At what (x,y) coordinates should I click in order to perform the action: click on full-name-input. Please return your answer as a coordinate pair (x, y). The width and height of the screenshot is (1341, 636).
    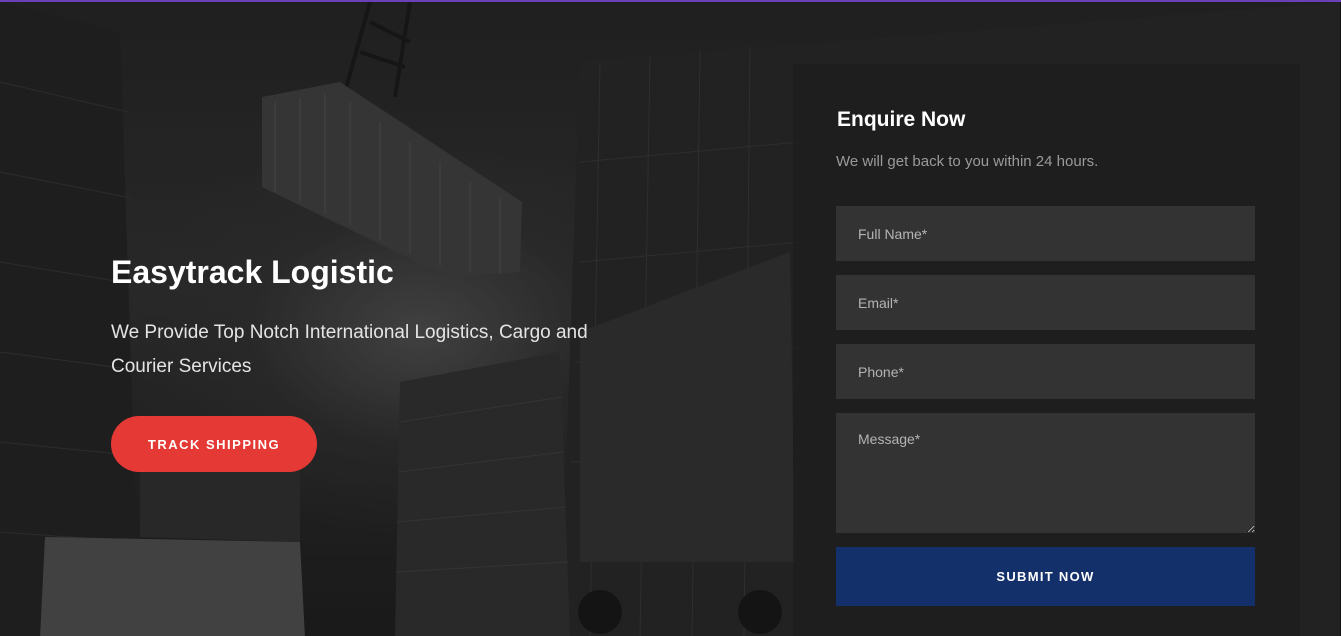
    Looking at the image, I should click on (1045, 233).